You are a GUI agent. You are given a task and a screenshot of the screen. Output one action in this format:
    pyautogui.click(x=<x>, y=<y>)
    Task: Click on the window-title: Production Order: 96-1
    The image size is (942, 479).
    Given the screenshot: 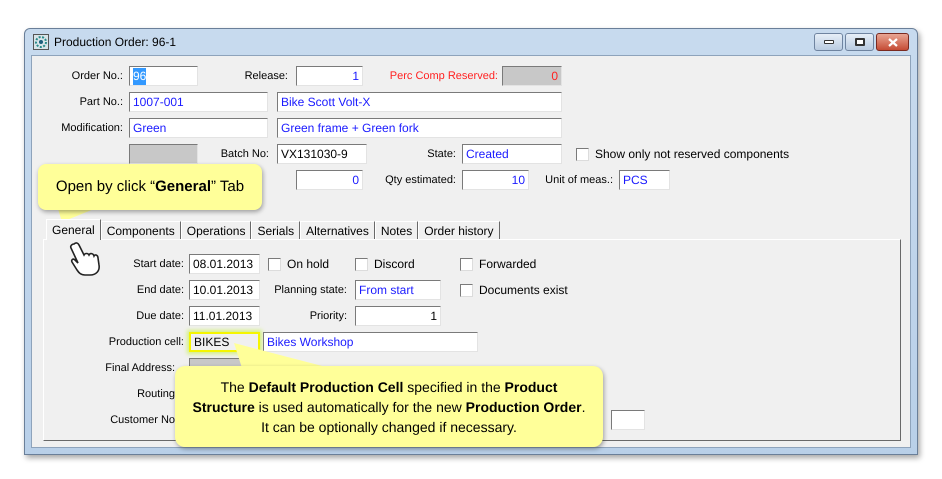 What is the action you would take?
    pyautogui.click(x=115, y=42)
    